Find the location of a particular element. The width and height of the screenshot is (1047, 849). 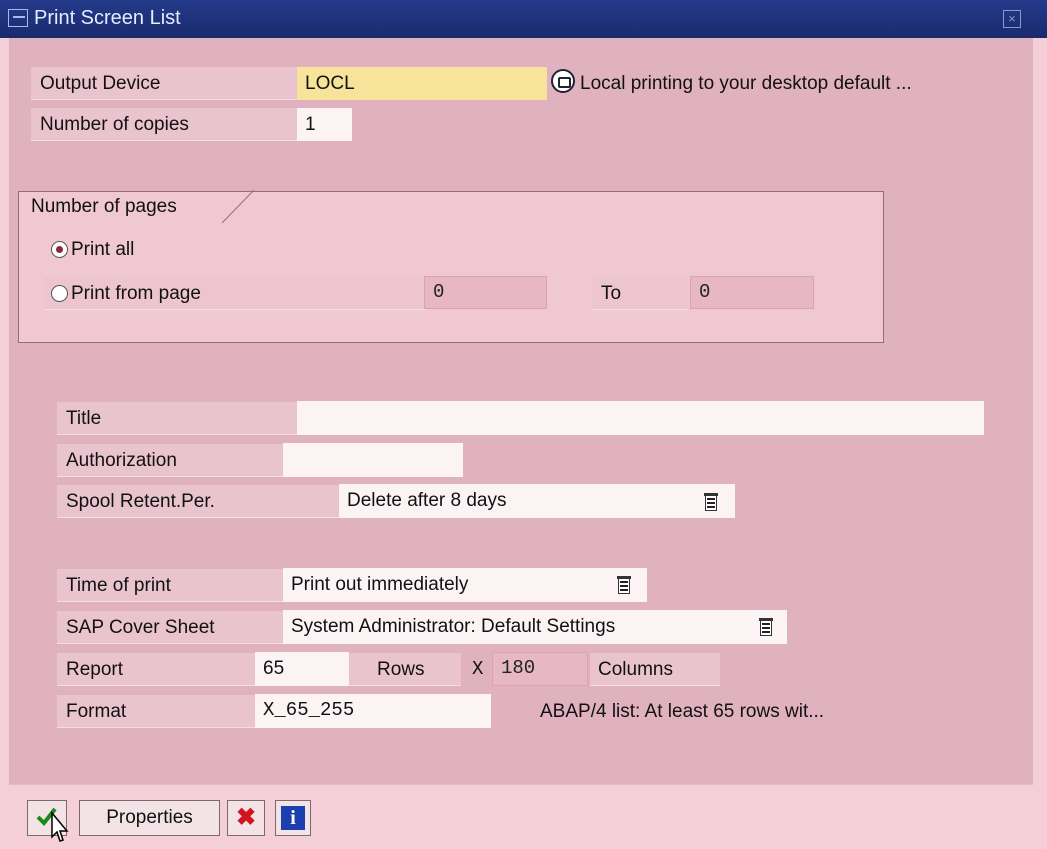

title-input is located at coordinates (640, 418).